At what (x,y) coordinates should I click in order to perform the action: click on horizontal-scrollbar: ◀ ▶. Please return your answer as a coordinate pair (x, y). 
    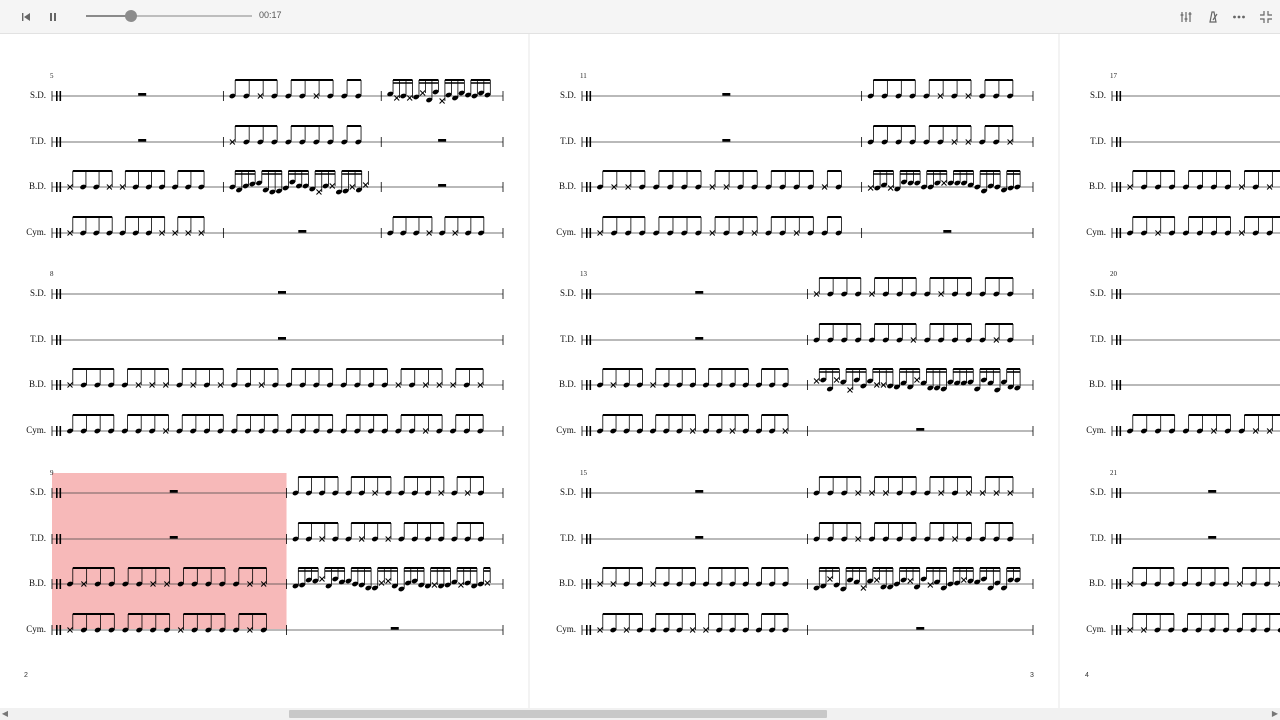
    Looking at the image, I should click on (640, 714).